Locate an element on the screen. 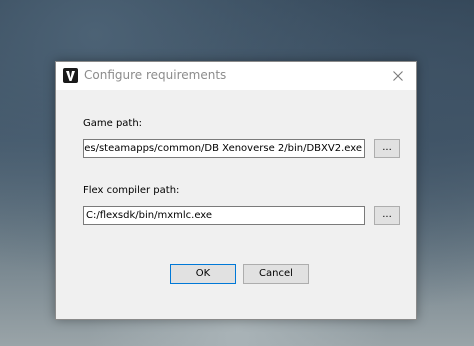 This screenshot has height=346, width=474. dialog-title: Configure requirements is located at coordinates (155, 75).